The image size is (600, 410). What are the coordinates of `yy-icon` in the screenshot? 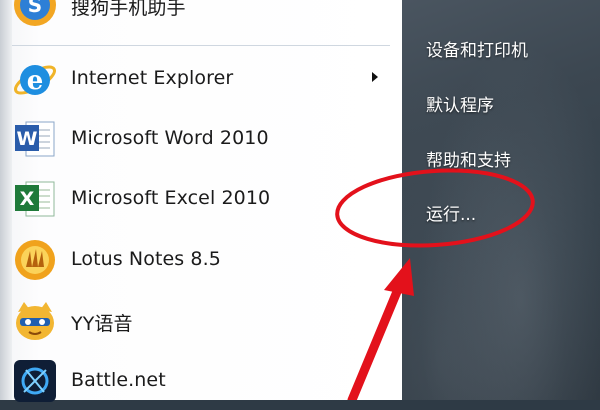 It's located at (35, 321).